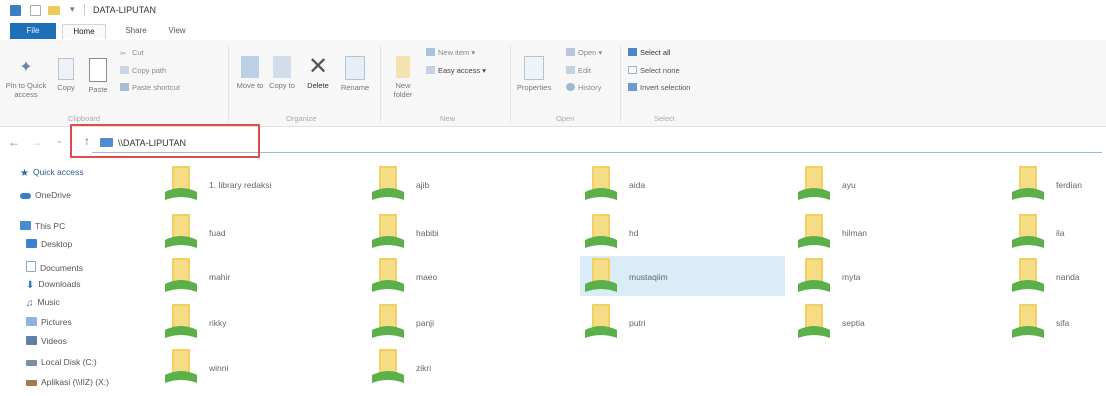 Image resolution: width=1106 pixels, height=396 pixels. I want to click on nav-onedrive: OneDrive, so click(45, 195).